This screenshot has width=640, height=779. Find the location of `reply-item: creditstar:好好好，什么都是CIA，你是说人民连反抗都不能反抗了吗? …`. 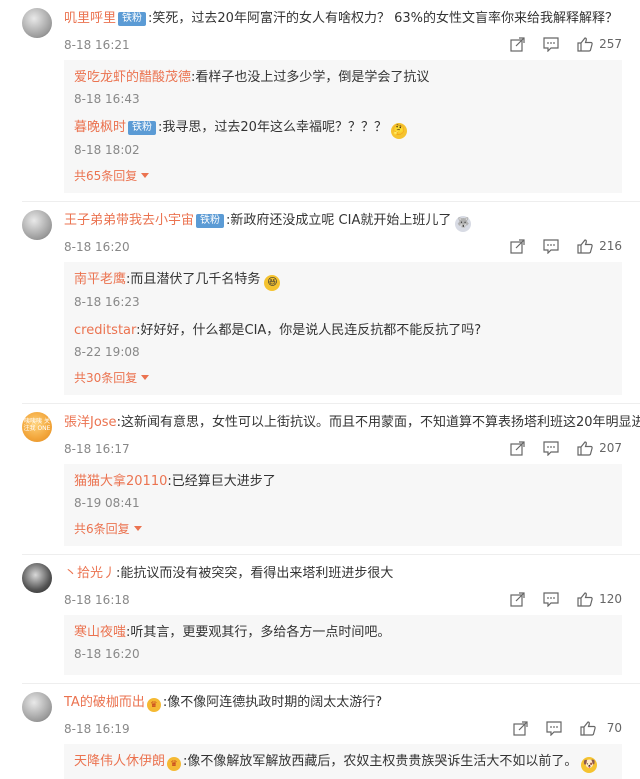

reply-item: creditstar:好好好，什么都是CIA，你是说人民连反抗都不能反抗了吗? … is located at coordinates (343, 342).